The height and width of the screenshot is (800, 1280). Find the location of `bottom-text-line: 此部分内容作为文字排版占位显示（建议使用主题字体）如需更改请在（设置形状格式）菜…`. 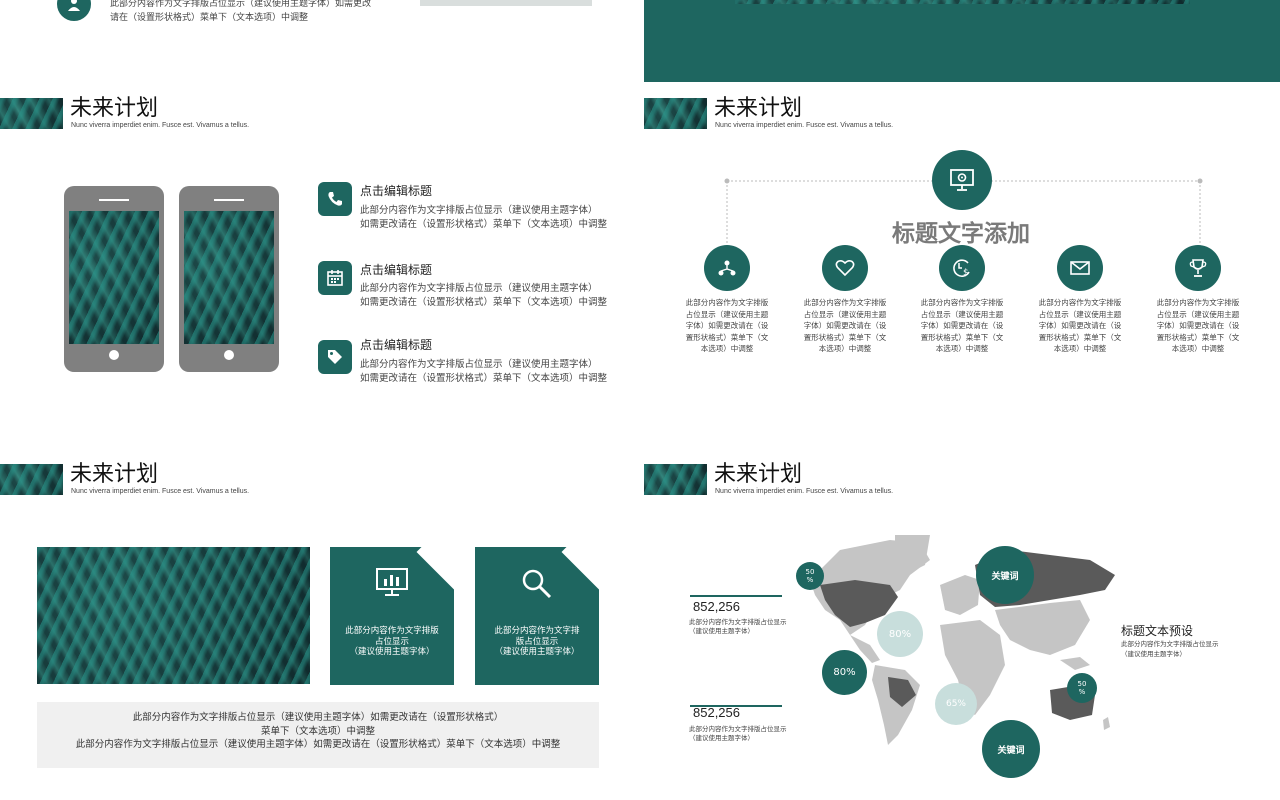

bottom-text-line: 此部分内容作为文字排版占位显示（建议使用主题字体）如需更改请在（设置形状格式）菜… is located at coordinates (318, 744).